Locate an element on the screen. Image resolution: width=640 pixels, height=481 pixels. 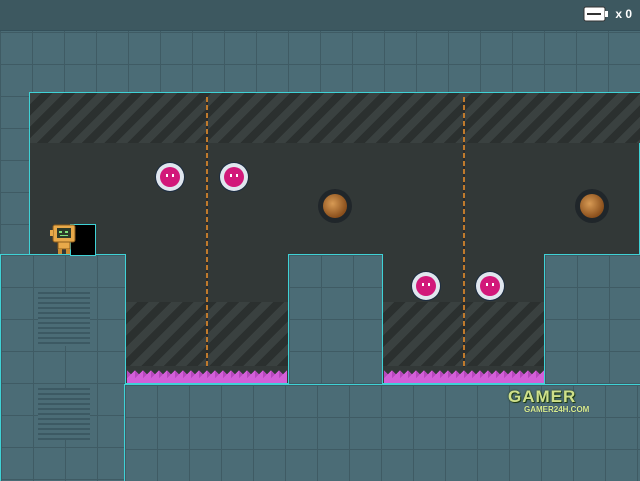
gamer-logo: GAMER GAMER24H.COM is located at coordinates (558, 401).